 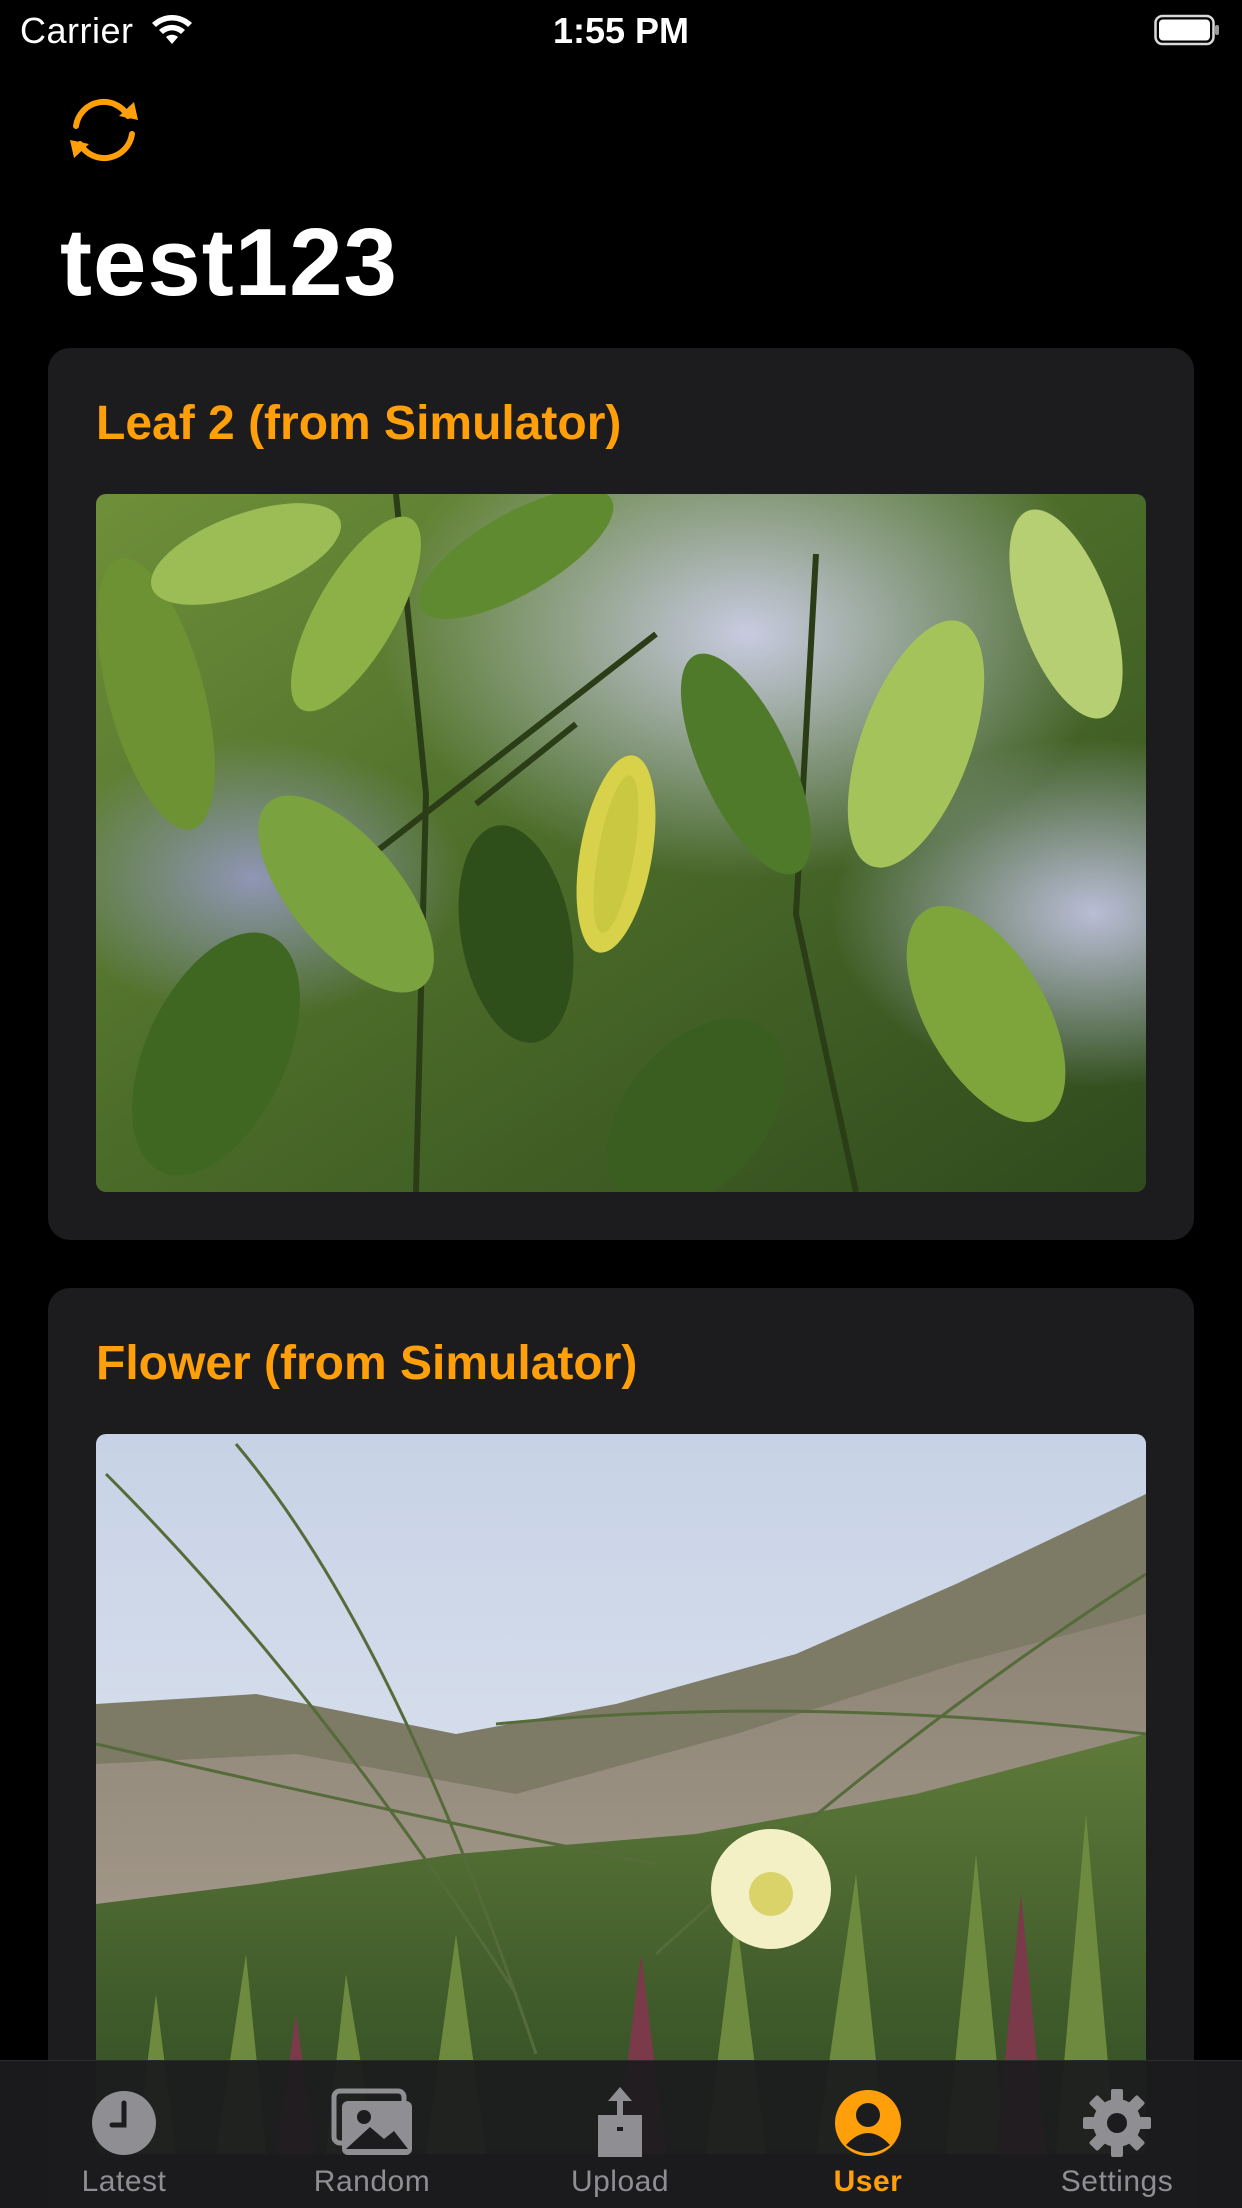 What do you see at coordinates (371, 2121) in the screenshot?
I see `photos-icon` at bounding box center [371, 2121].